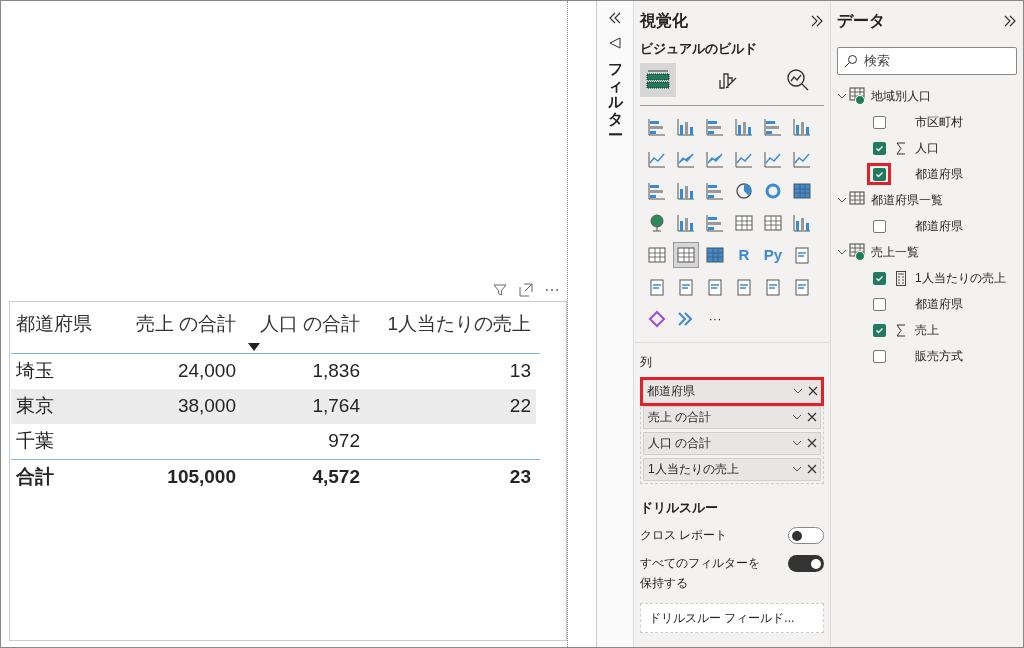 The width and height of the screenshot is (1024, 648). I want to click on field-pill: 売上 の合計, so click(732, 417).